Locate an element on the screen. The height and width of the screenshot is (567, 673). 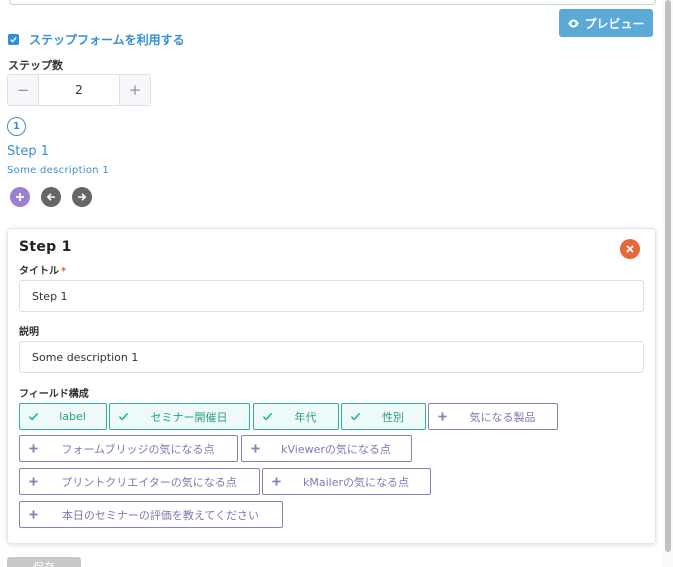
eye-icon is located at coordinates (574, 23).